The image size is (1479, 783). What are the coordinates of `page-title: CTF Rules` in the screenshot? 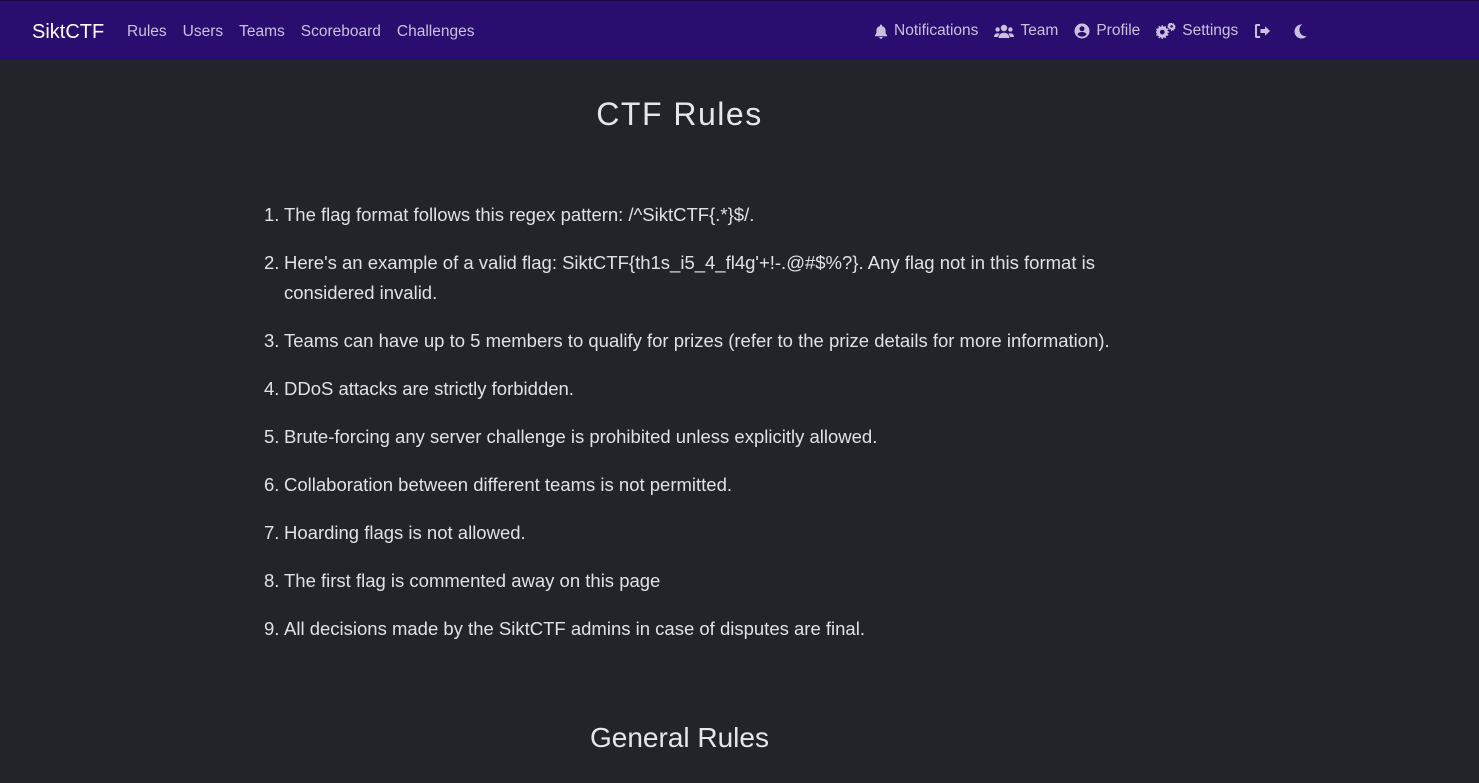 It's located at (679, 114).